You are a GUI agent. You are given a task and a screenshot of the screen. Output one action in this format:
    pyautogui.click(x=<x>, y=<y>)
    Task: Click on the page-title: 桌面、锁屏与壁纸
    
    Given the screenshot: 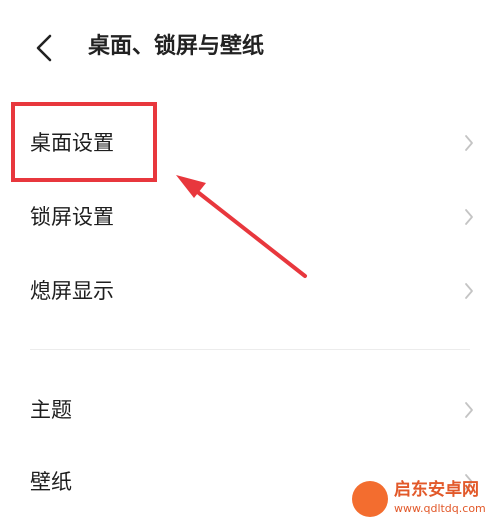 What is the action you would take?
    pyautogui.click(x=176, y=46)
    